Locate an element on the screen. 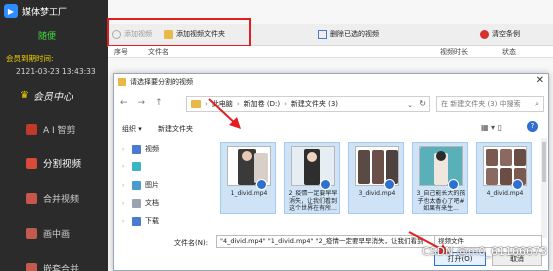  file-item: 3_divid.mp4 is located at coordinates (376, 178).